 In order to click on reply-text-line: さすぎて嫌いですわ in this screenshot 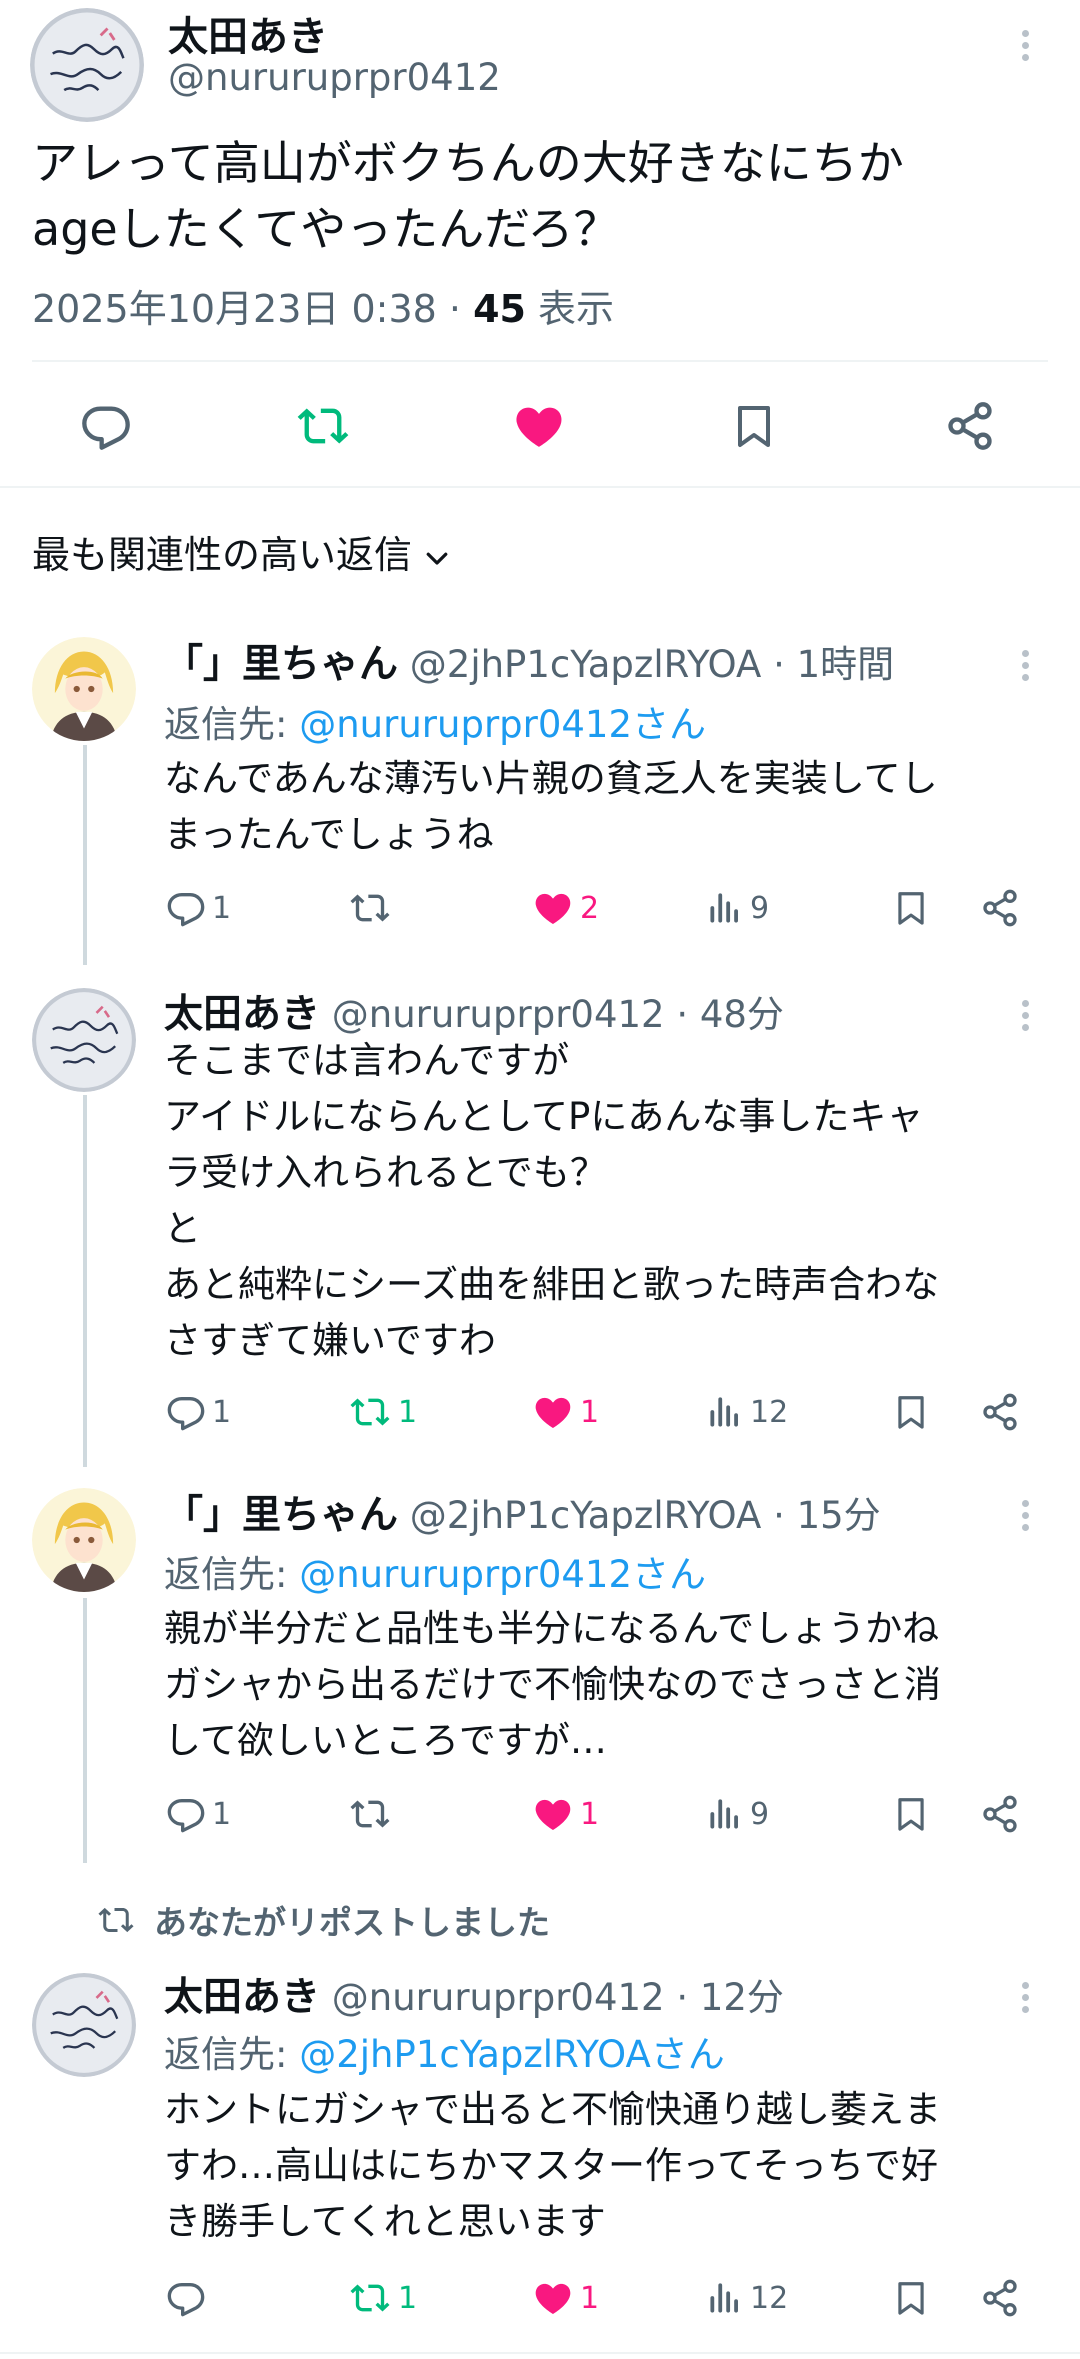, I will do `click(330, 1340)`.